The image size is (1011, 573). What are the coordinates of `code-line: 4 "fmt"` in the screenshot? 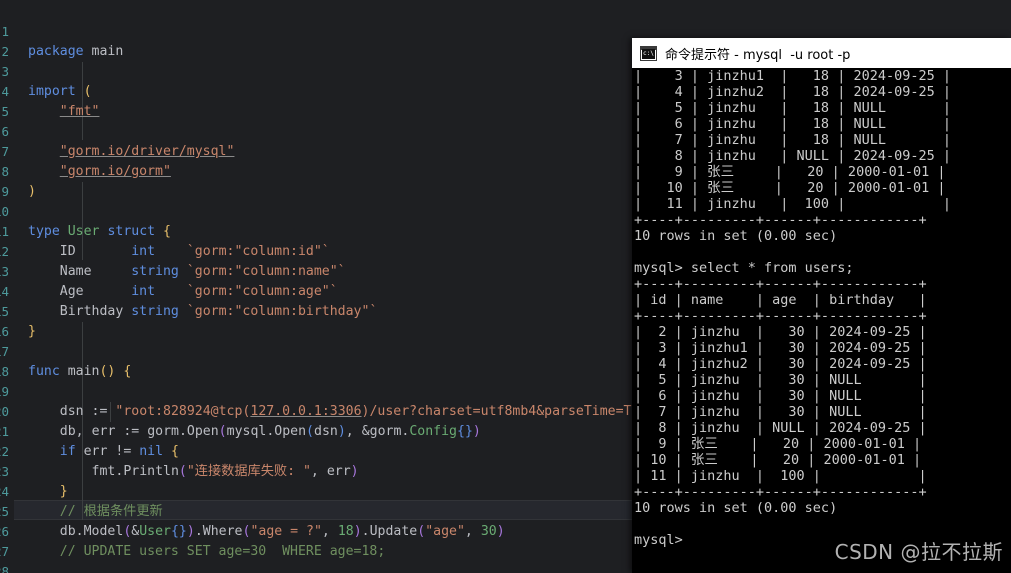 It's located at (49, 90).